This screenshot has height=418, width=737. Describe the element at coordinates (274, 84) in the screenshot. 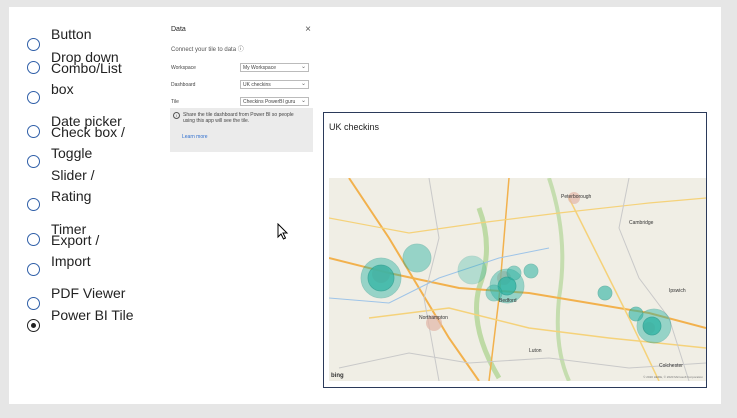

I see `dashboard-select: UK checkins ⌄` at that location.